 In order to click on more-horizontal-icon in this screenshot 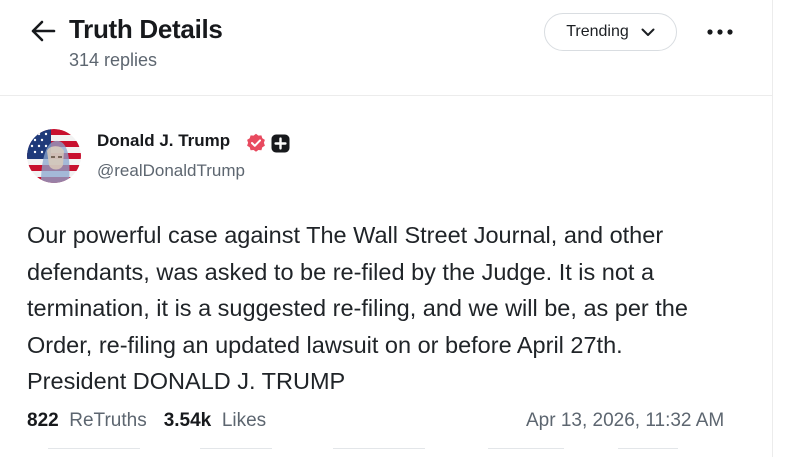, I will do `click(720, 32)`.